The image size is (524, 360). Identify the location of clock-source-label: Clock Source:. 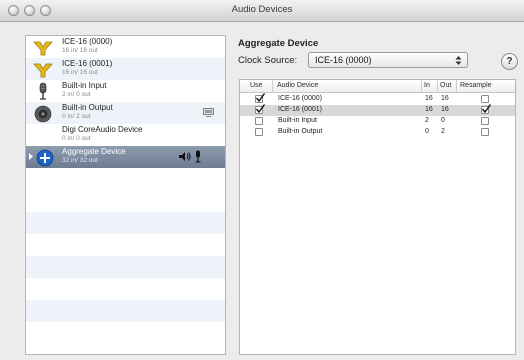
(268, 60).